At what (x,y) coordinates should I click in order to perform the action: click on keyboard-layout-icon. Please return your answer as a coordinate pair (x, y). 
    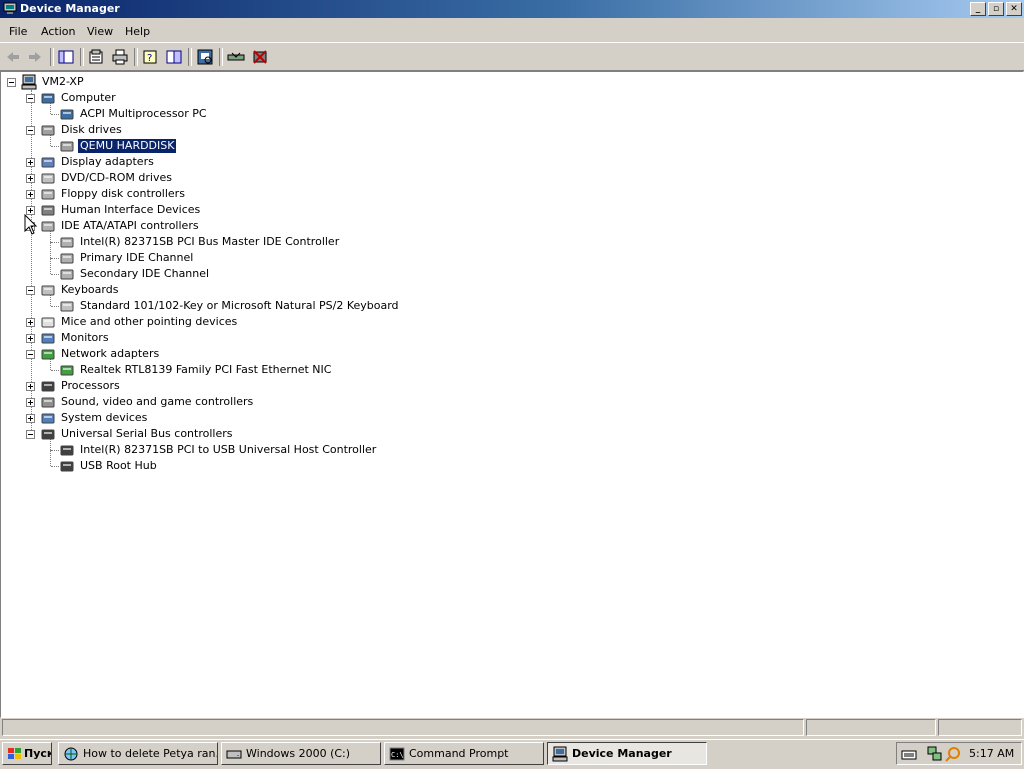
    Looking at the image, I should click on (909, 754).